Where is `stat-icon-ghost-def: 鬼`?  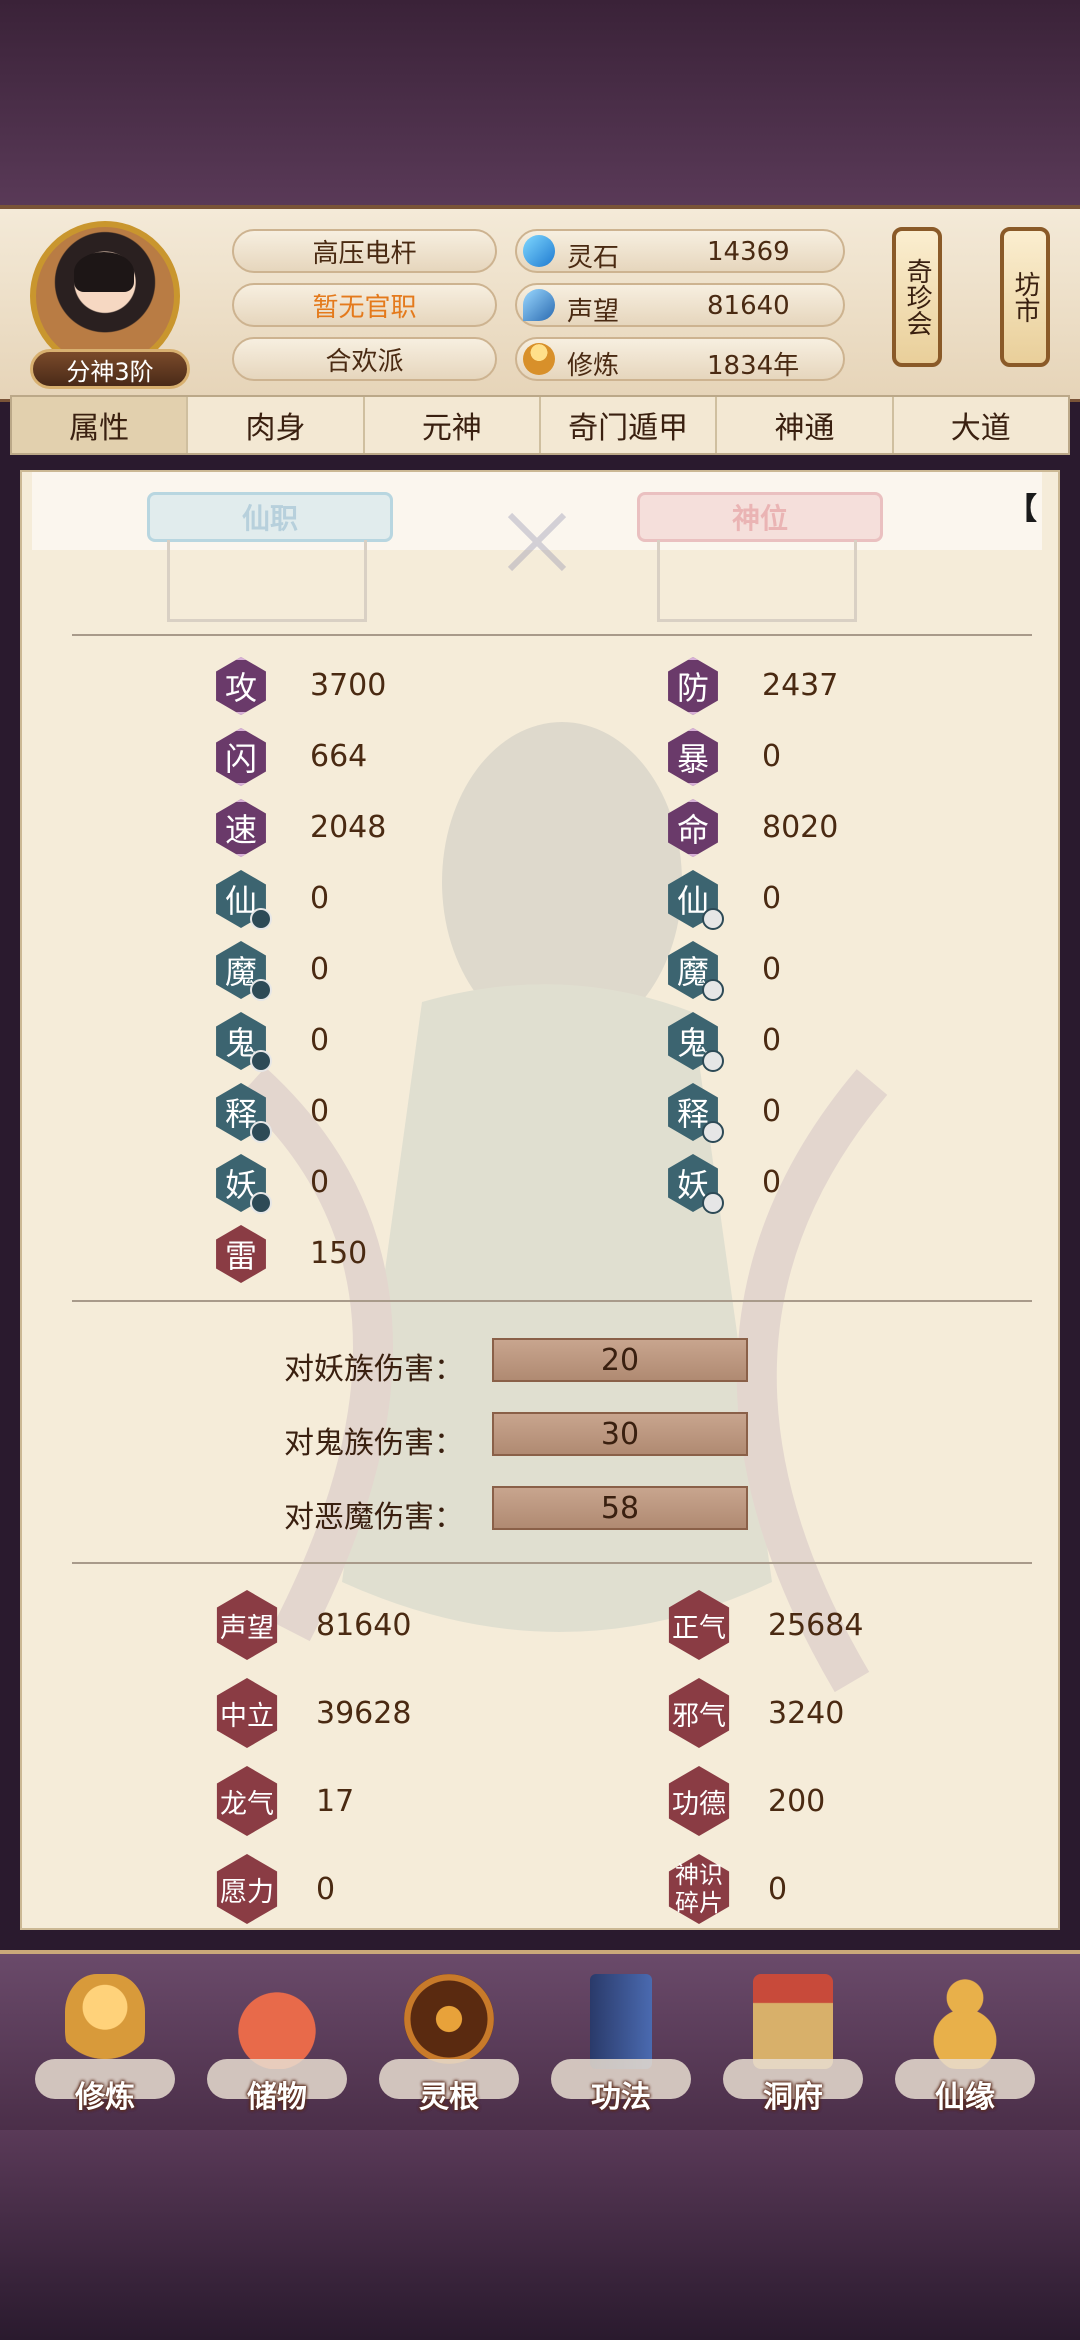
stat-icon-ghost-def: 鬼 is located at coordinates (694, 1042).